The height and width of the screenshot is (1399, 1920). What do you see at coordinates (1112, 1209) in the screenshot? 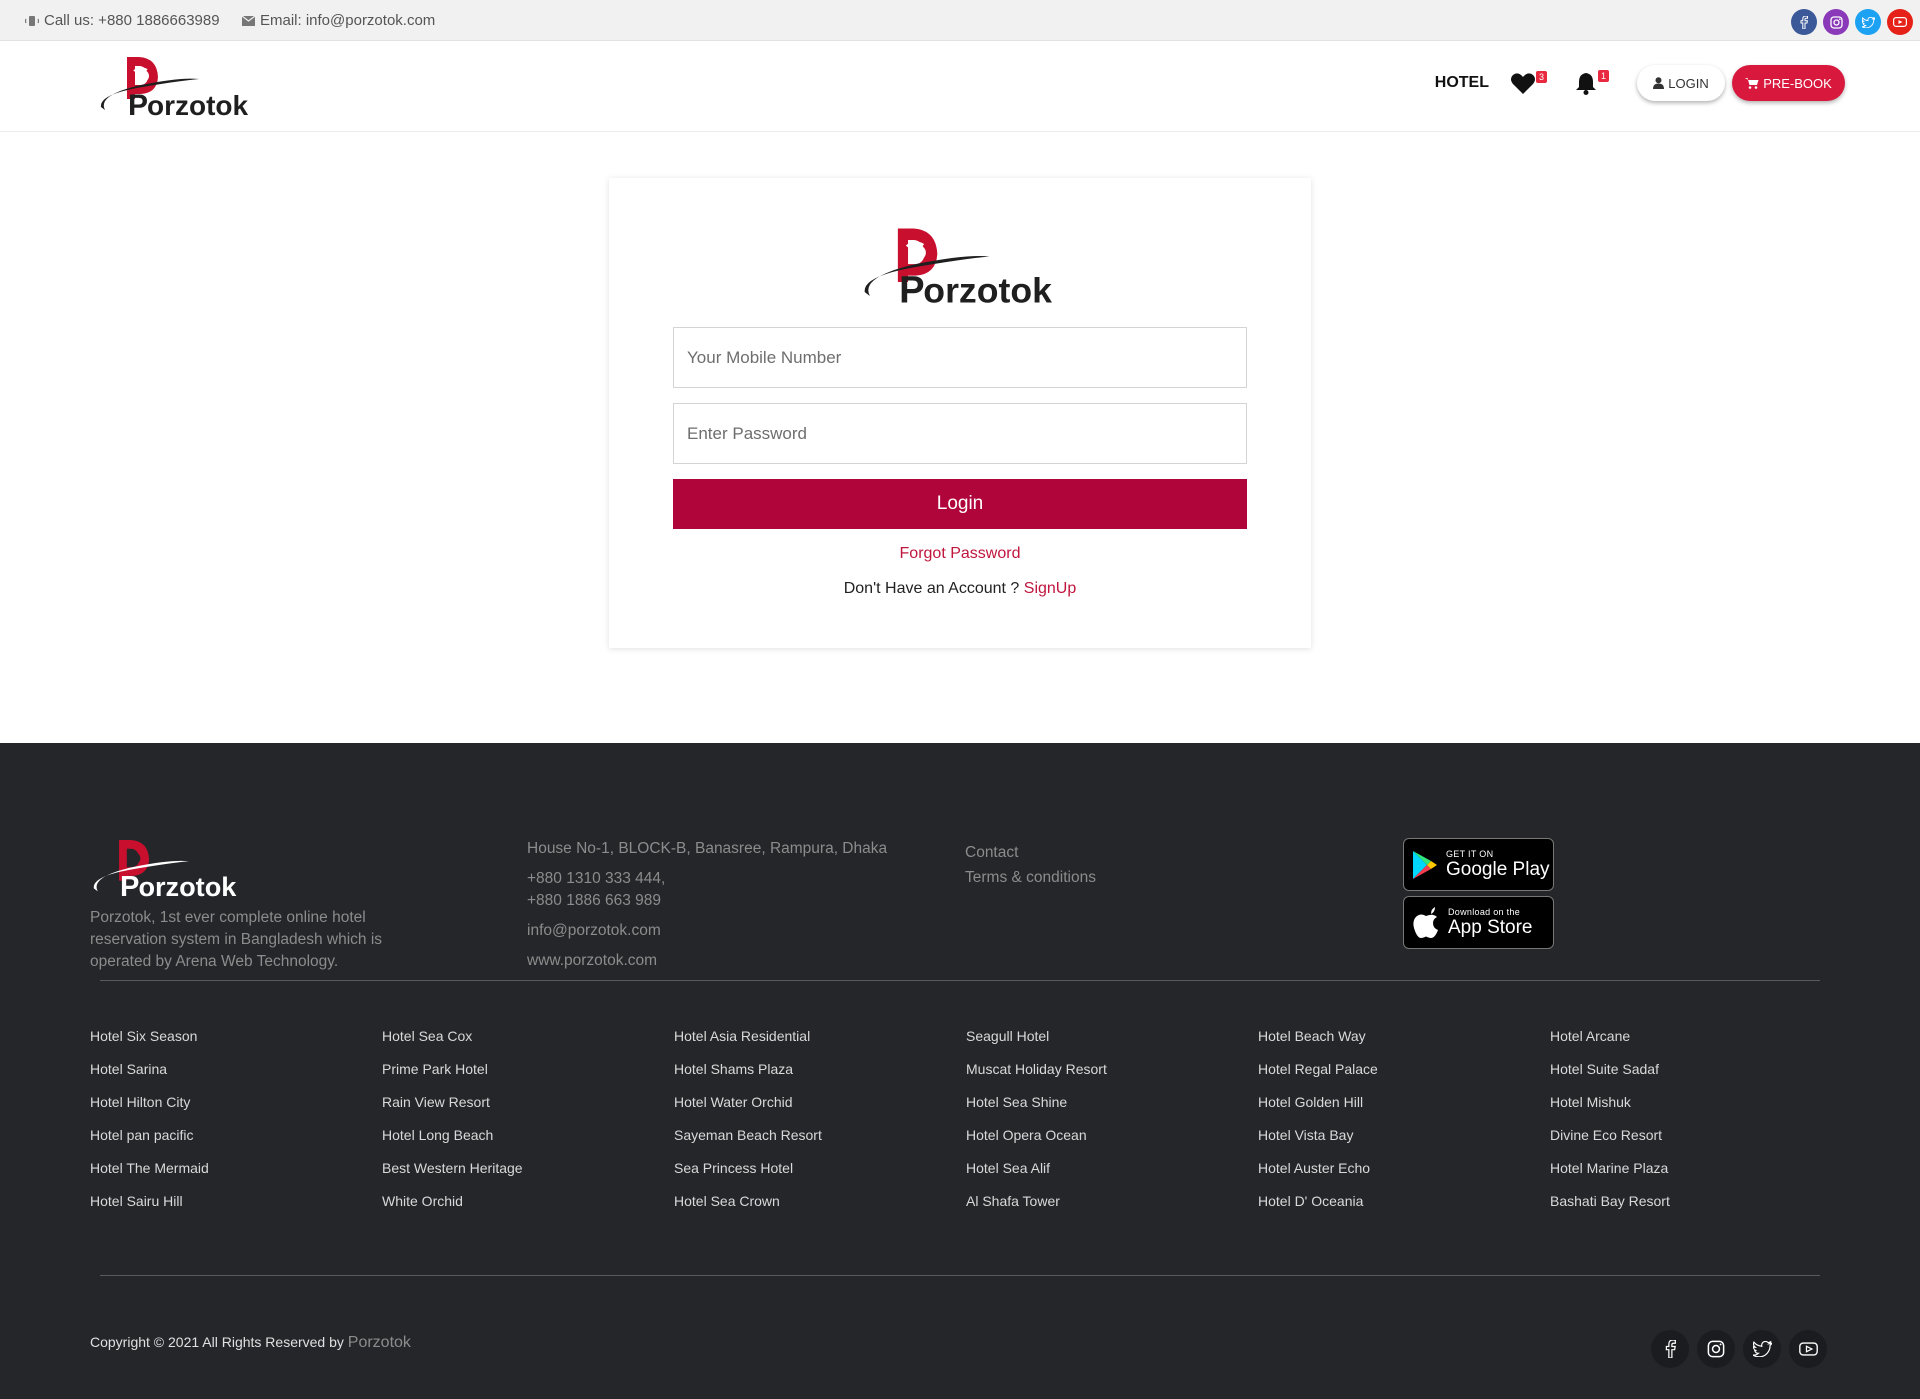
I see `hotel-link: Al Shafa Tower` at bounding box center [1112, 1209].